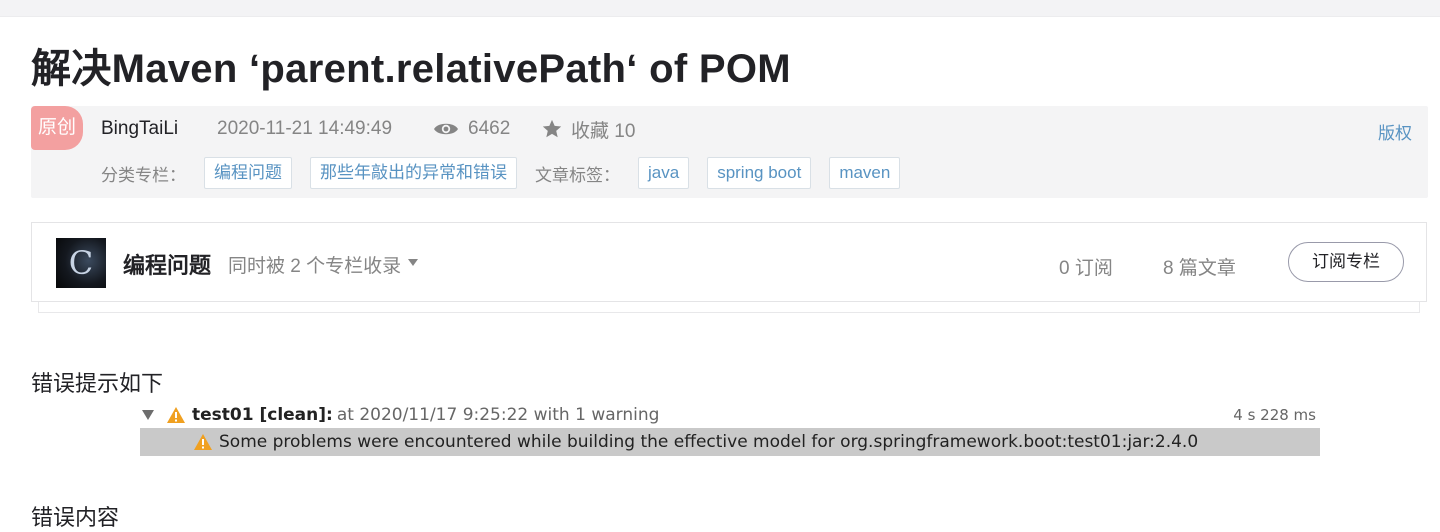 The image size is (1440, 532). I want to click on article-tag: spring boot, so click(759, 173).